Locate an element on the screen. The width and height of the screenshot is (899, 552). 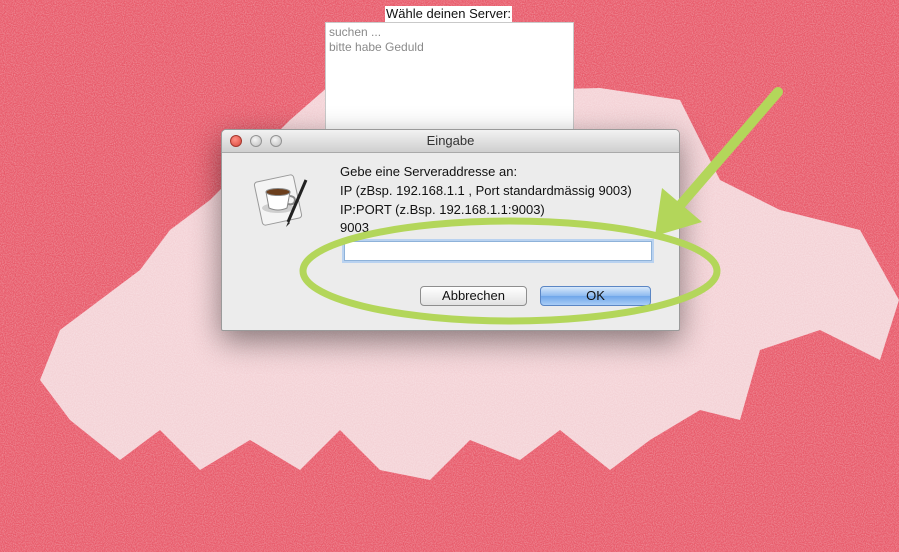
server-window-title: Wähle deinen Server: is located at coordinates (449, 14).